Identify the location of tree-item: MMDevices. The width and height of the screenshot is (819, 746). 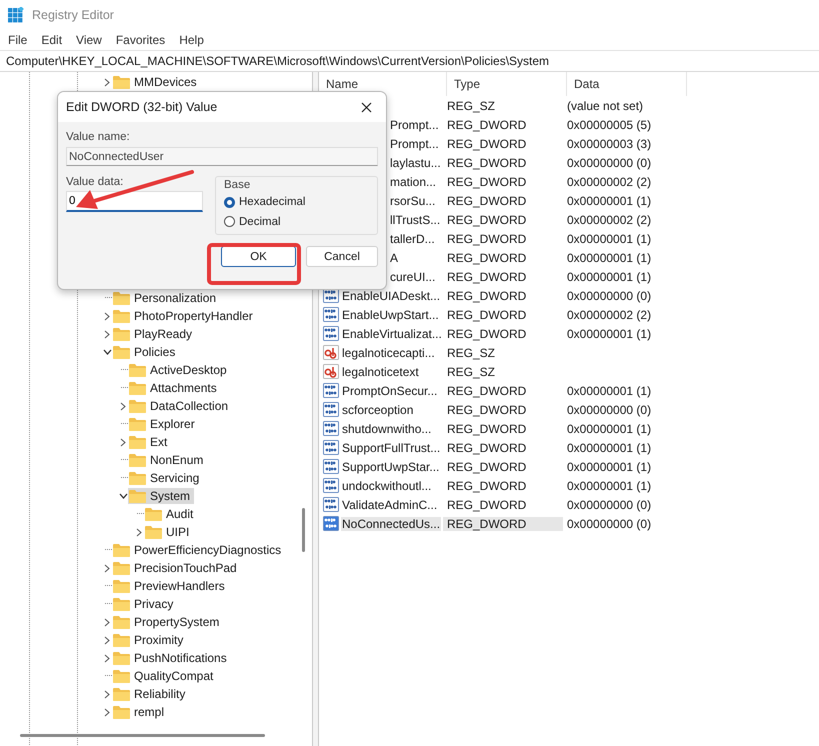
(156, 82).